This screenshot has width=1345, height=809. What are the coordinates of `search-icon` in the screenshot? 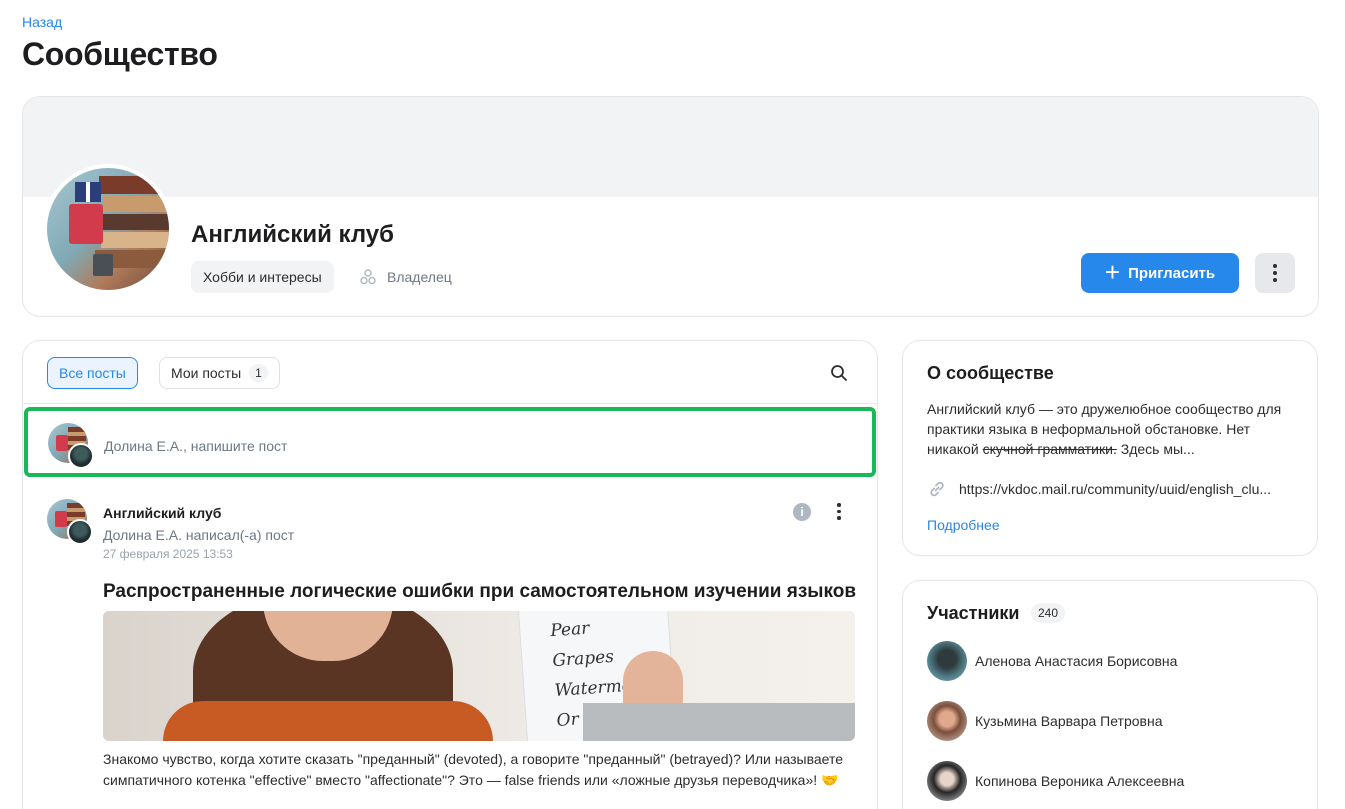 It's located at (839, 373).